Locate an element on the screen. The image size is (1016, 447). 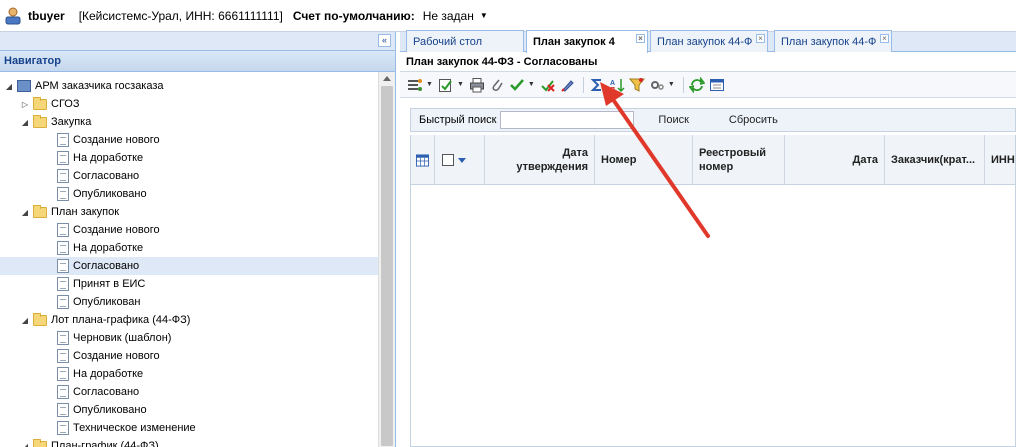
refresh-icon is located at coordinates (697, 85).